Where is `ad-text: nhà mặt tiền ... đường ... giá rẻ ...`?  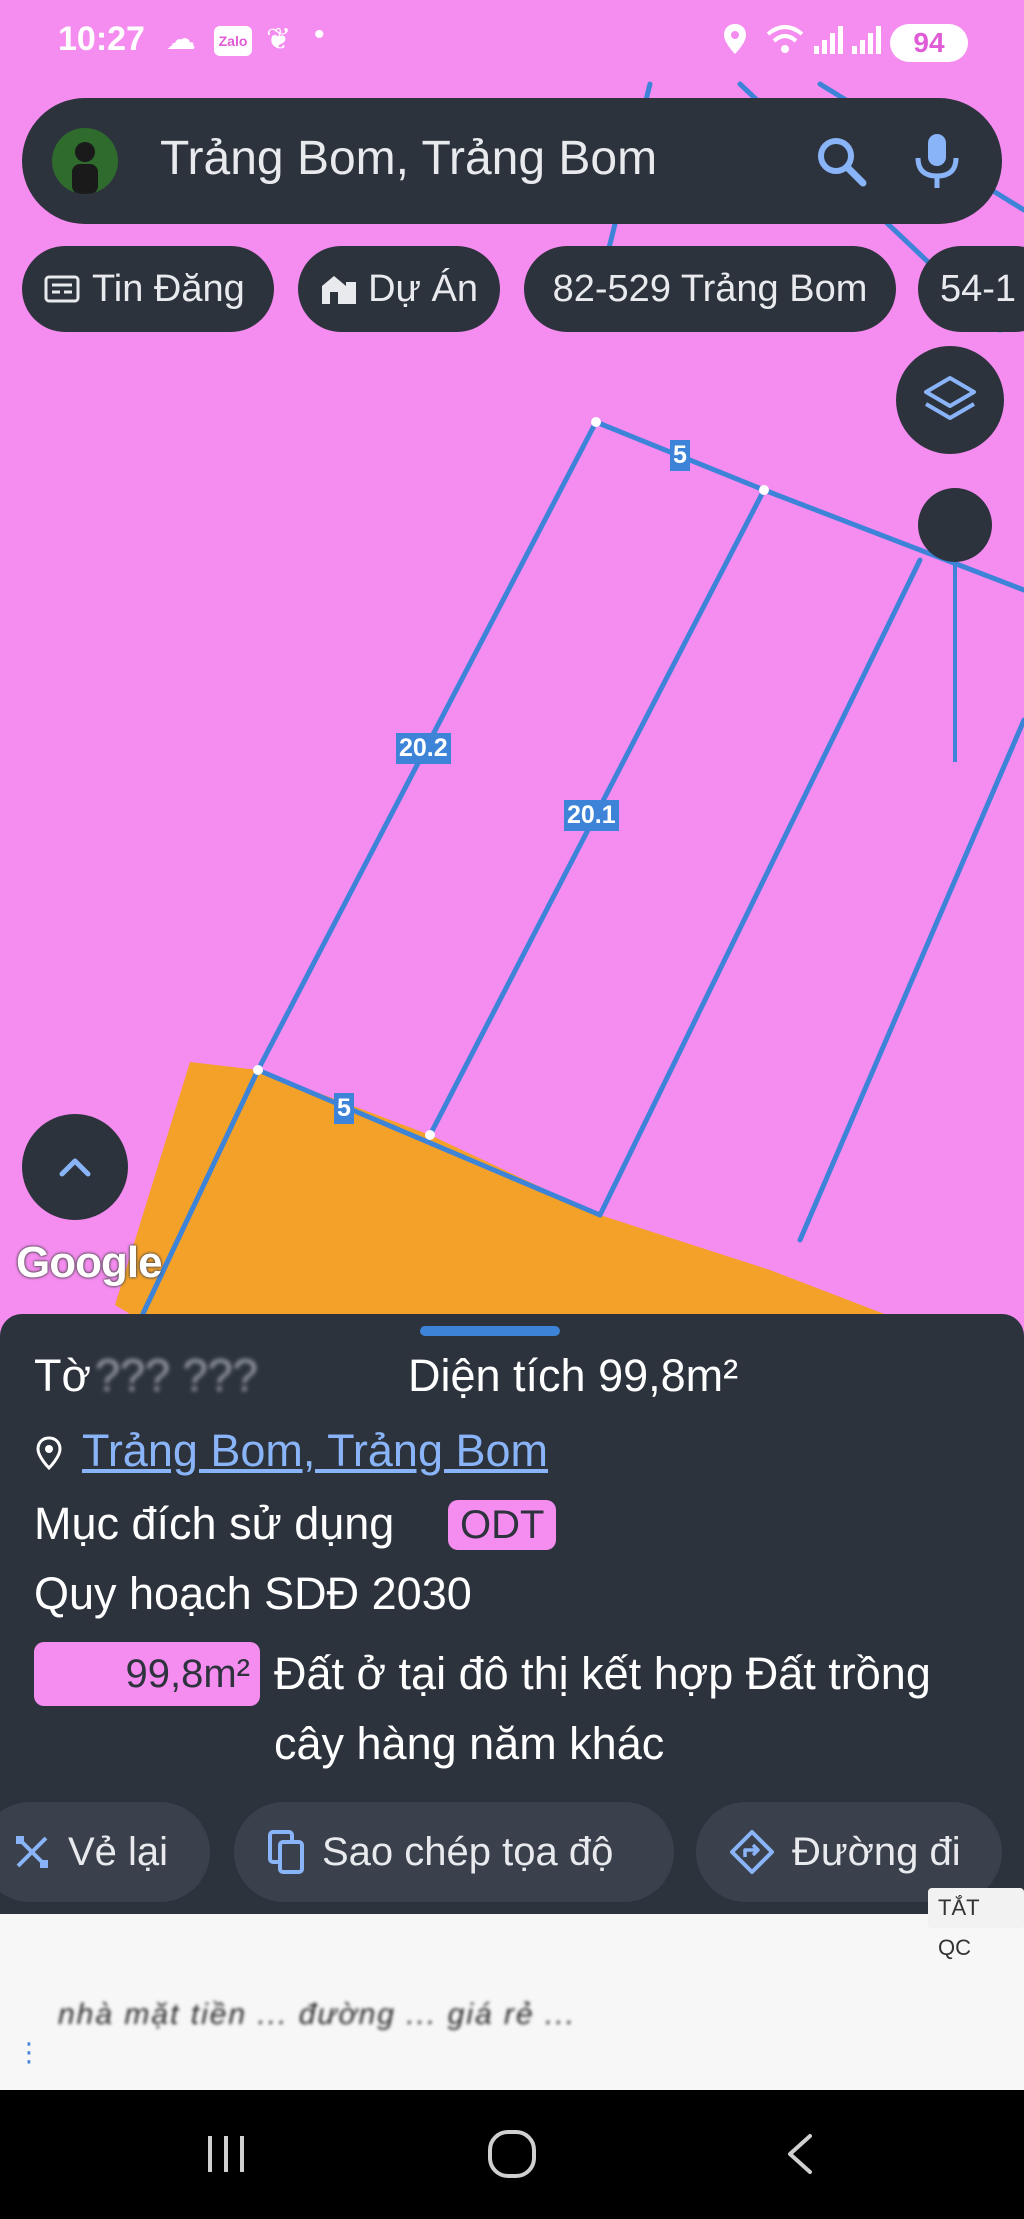 ad-text: nhà mặt tiền ... đường ... giá rẻ ... is located at coordinates (317, 2015).